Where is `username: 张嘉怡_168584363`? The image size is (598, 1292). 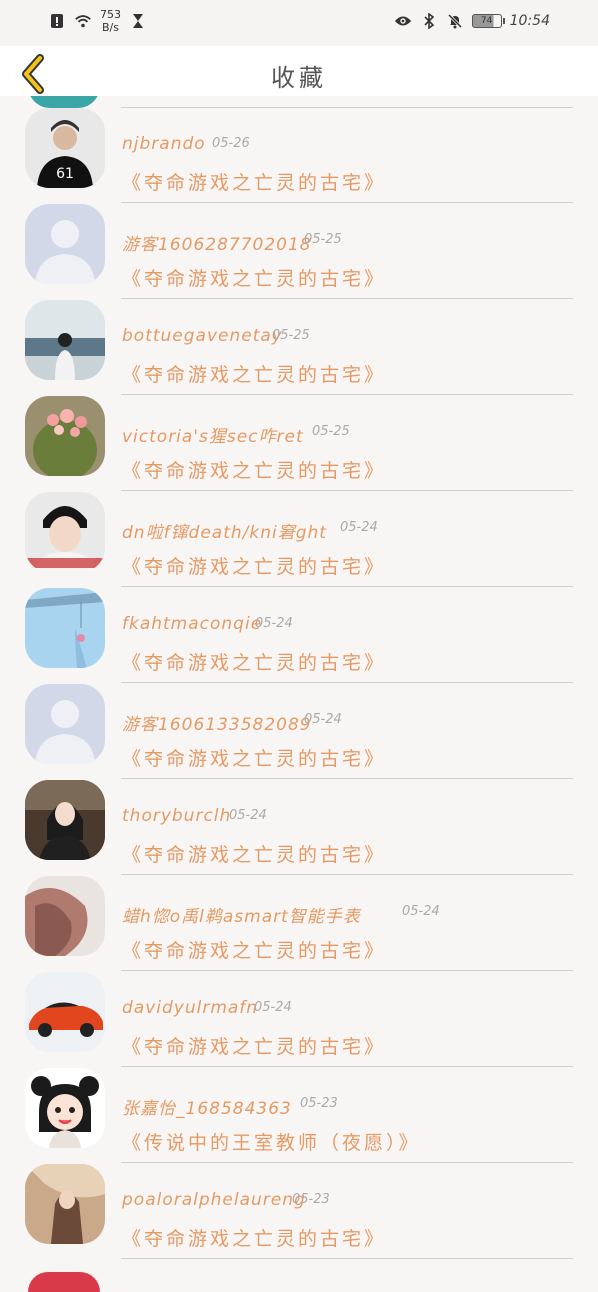 username: 张嘉怡_168584363 is located at coordinates (207, 1106).